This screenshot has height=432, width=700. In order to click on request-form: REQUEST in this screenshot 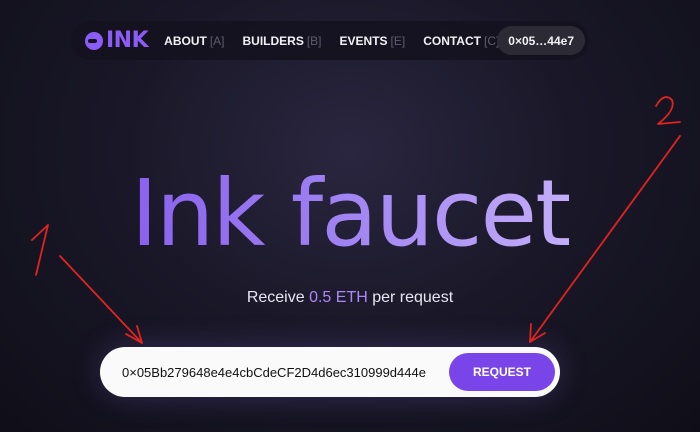, I will do `click(330, 372)`.